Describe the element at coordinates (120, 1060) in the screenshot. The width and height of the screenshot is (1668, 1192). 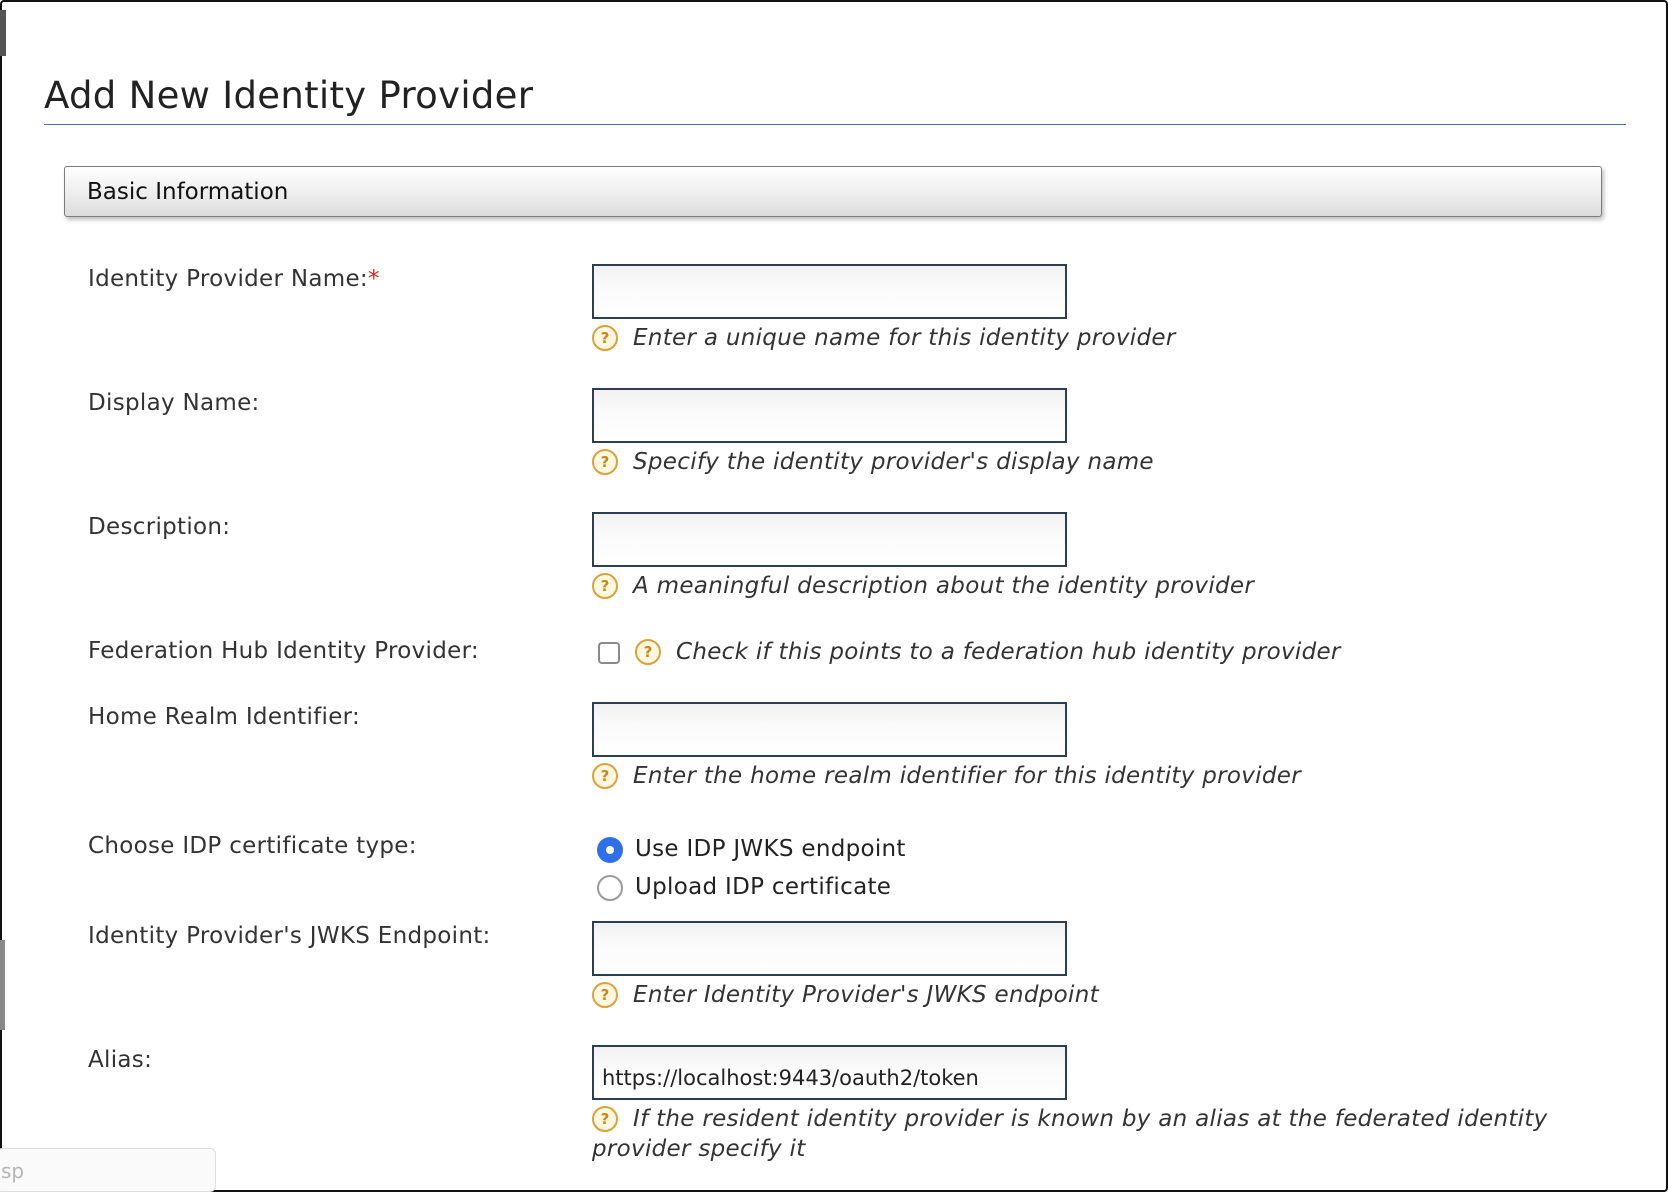
I see `alias-label: Alias:` at that location.